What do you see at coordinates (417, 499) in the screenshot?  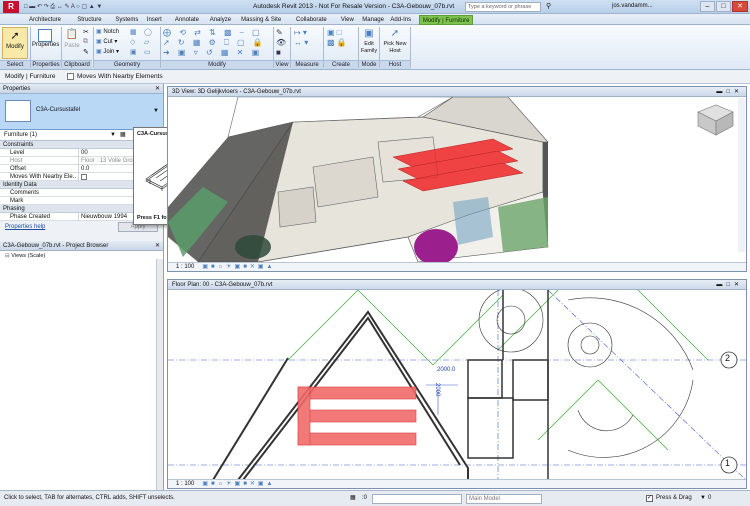 I see `design-option-select` at bounding box center [417, 499].